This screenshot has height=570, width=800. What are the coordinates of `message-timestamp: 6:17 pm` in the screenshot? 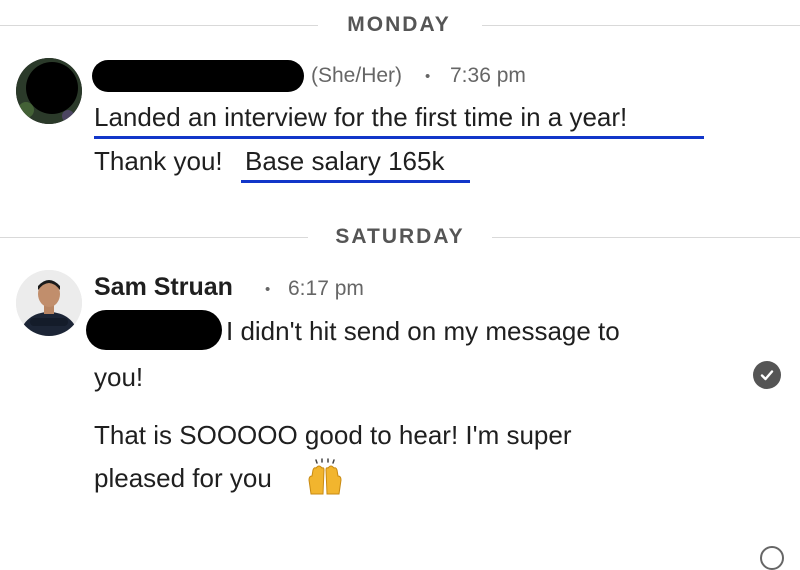 It's located at (326, 288).